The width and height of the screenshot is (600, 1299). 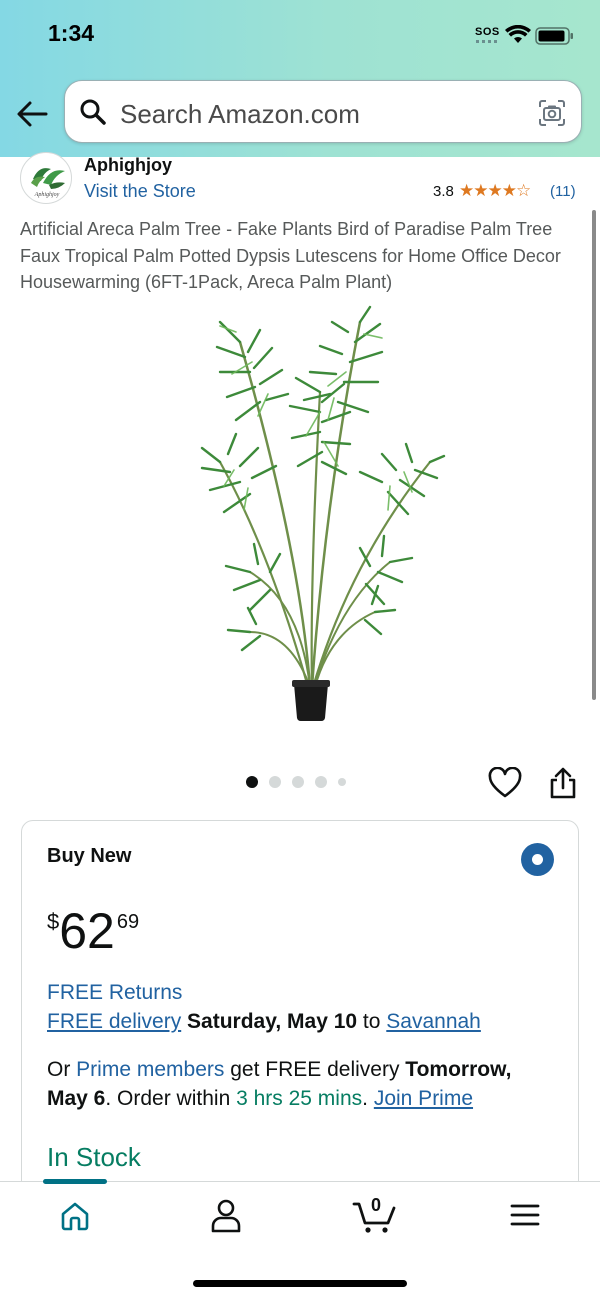 What do you see at coordinates (299, 1098) in the screenshot?
I see `prime-countdown: 3 hrs 25 mins` at bounding box center [299, 1098].